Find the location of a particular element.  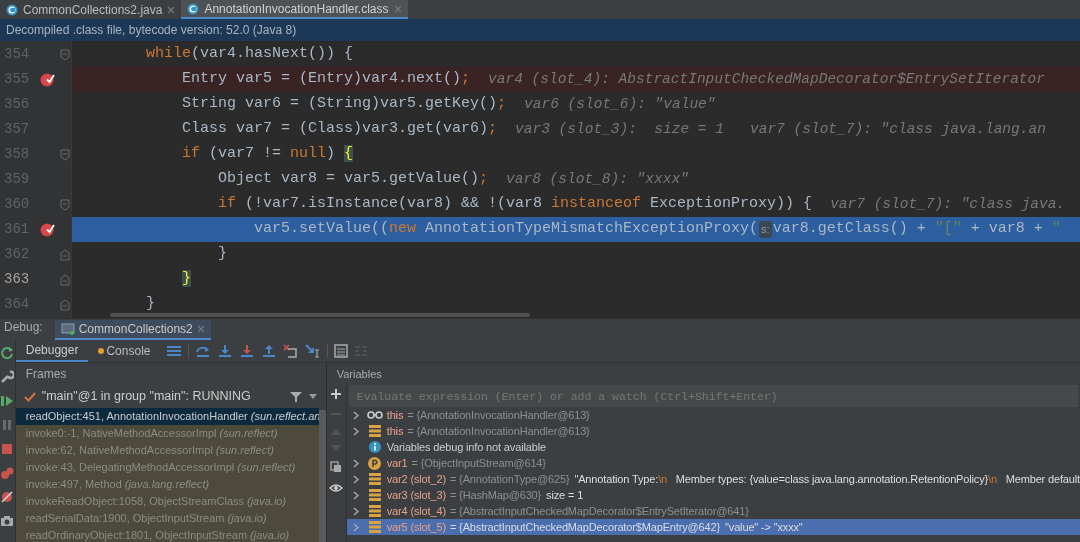

stack-frame: invoke:62, NativeMethodAccessorImpl (sun.reflect) is located at coordinates (167, 450).